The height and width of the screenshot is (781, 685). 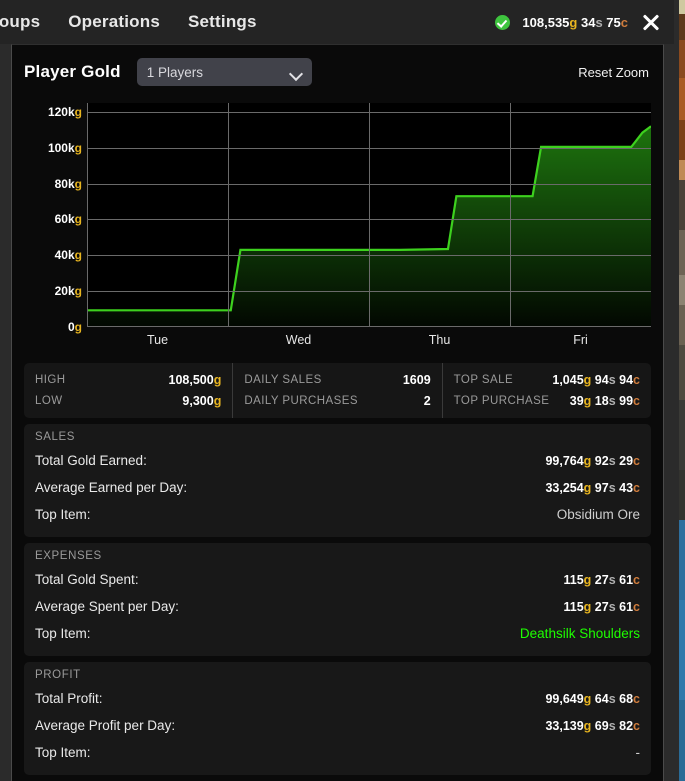 What do you see at coordinates (483, 379) in the screenshot?
I see `stat-key: TOP SALE` at bounding box center [483, 379].